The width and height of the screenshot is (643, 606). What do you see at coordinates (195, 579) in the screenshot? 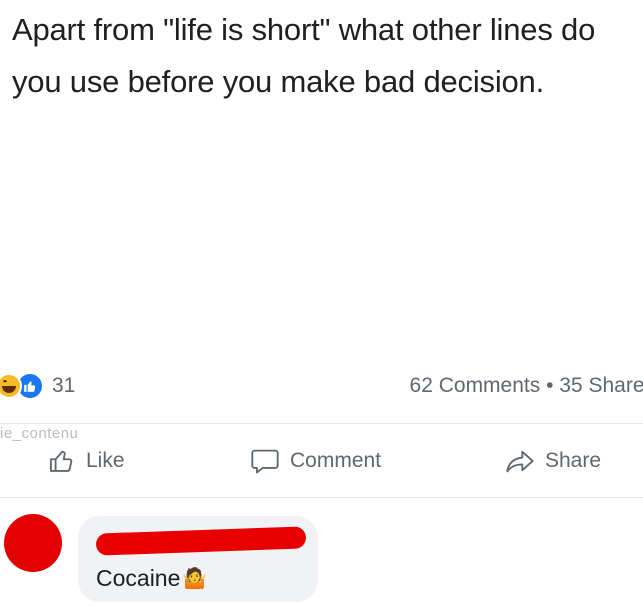
I see `person-shrugging-emoji-icon: 🤷` at bounding box center [195, 579].